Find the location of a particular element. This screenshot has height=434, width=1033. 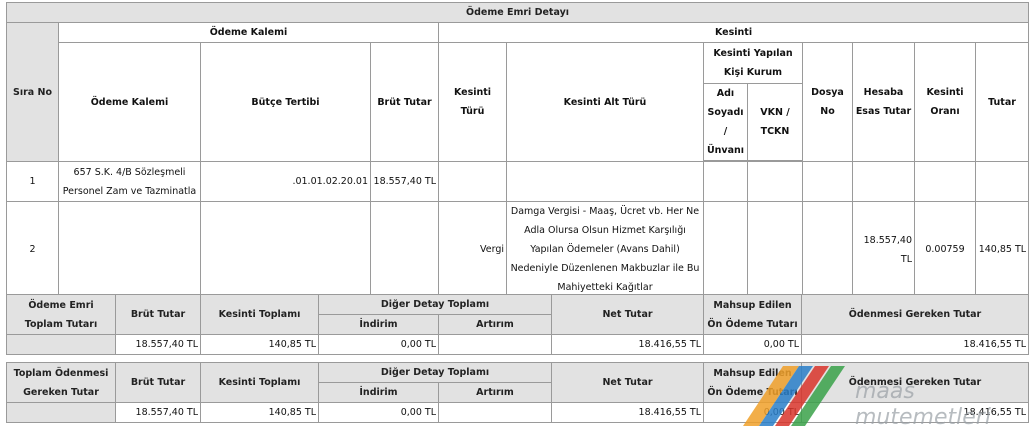

cell-alt-turu is located at coordinates (605, 181).